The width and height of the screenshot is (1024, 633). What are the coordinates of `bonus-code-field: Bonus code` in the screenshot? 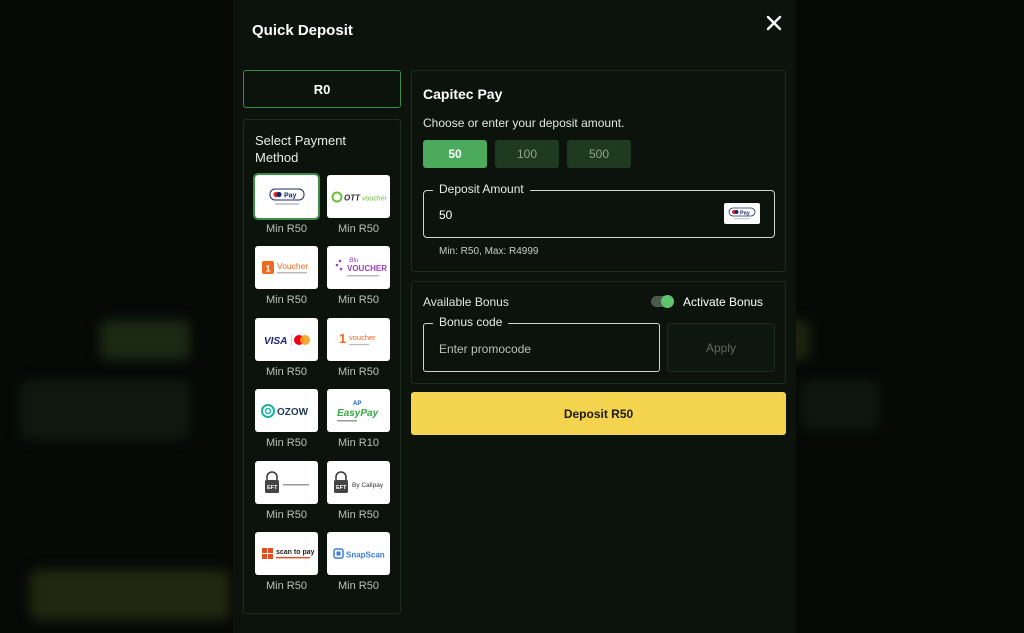 It's located at (541, 343).